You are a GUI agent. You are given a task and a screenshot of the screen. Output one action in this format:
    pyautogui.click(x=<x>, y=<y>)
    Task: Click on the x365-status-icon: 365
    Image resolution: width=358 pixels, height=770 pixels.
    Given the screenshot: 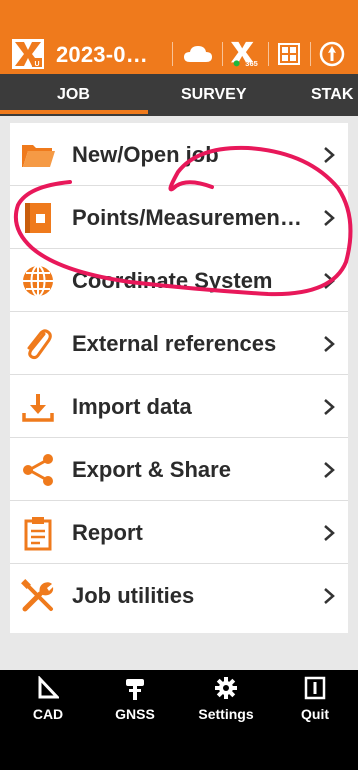 What is the action you would take?
    pyautogui.click(x=245, y=54)
    